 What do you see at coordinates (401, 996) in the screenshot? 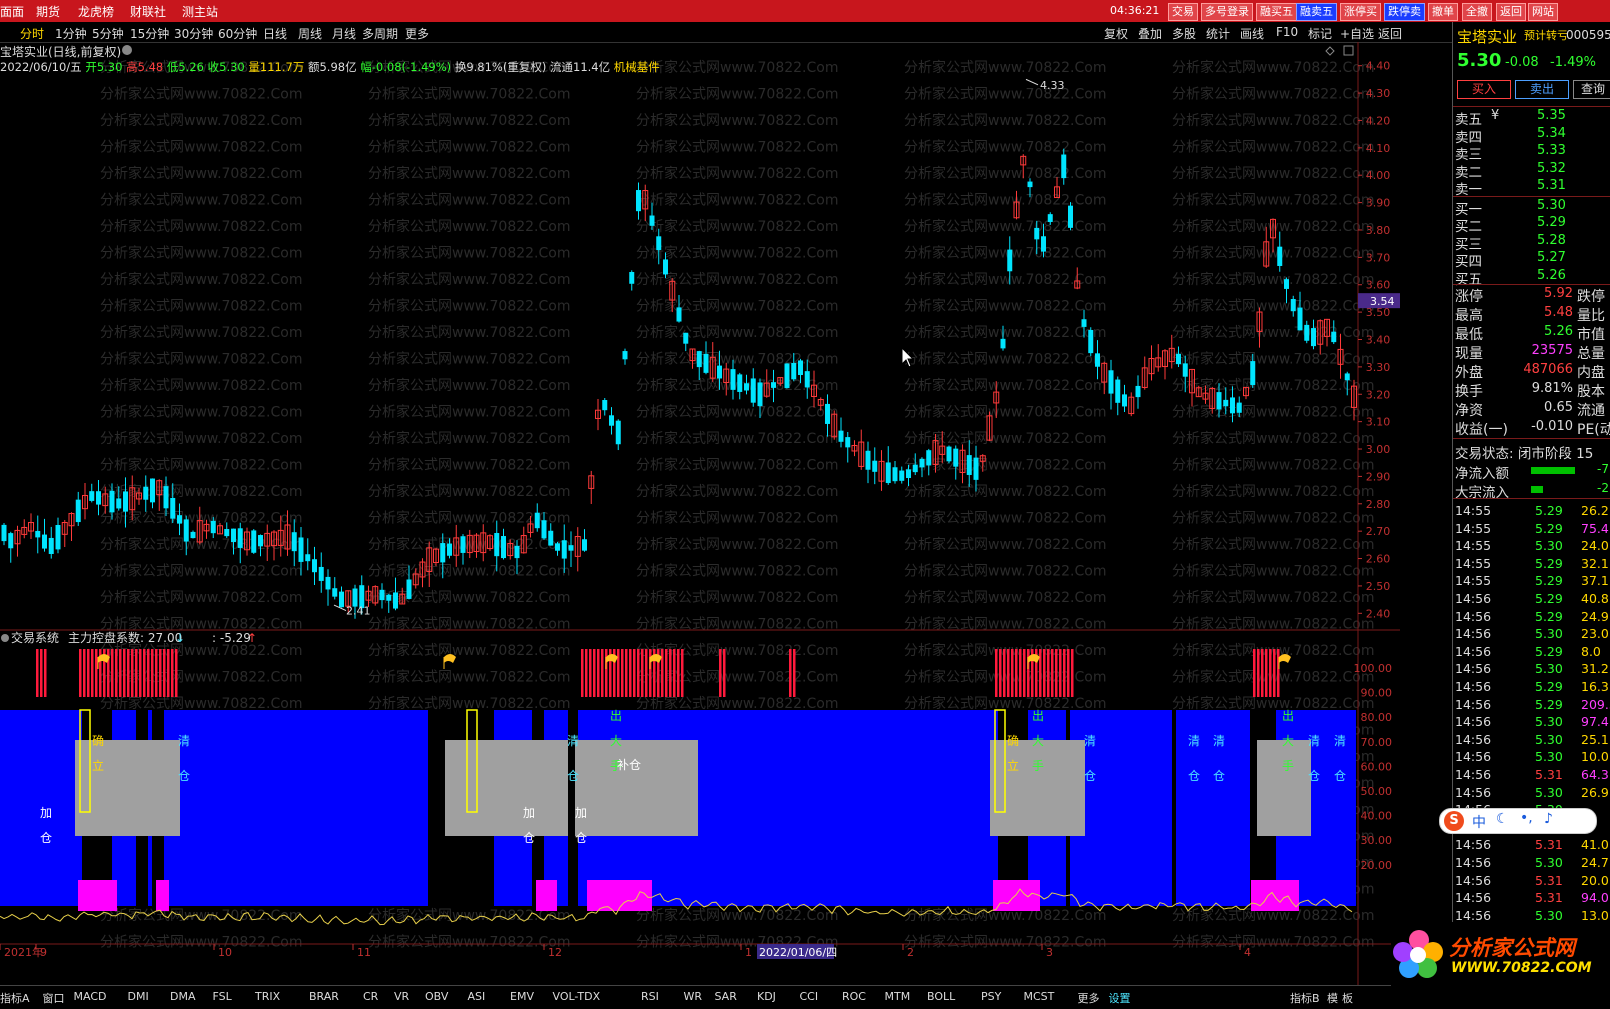
I see `indicator-tab-9: VR` at bounding box center [401, 996].